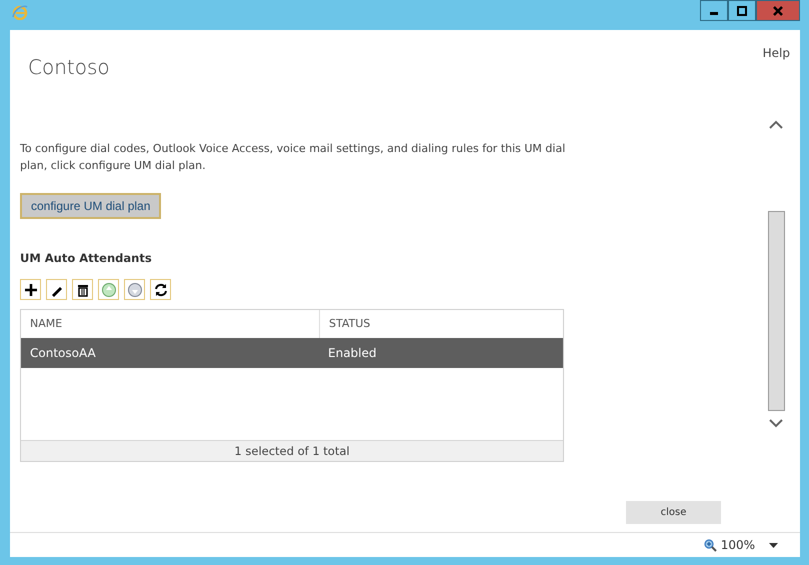 This screenshot has width=809, height=565. Describe the element at coordinates (63, 353) in the screenshot. I see `name-cell-text: ContosoAA` at that location.